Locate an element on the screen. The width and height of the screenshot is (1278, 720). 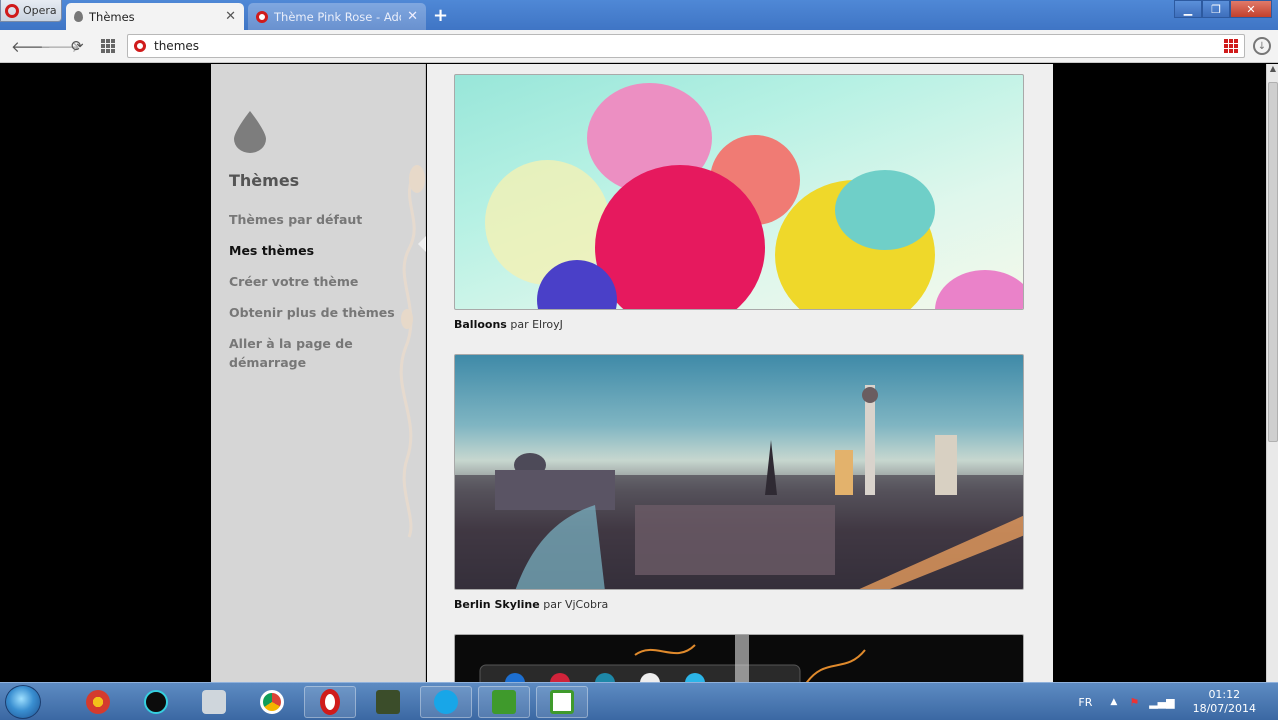
sidebar-title: Thèmes is located at coordinates (264, 180).